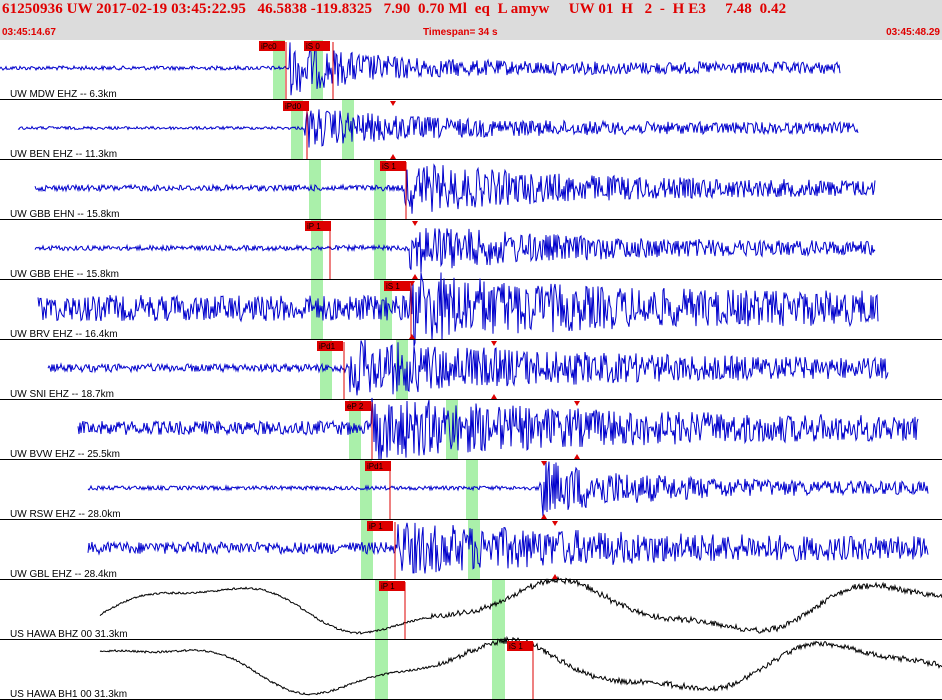 The height and width of the screenshot is (700, 942). Describe the element at coordinates (64, 274) in the screenshot. I see `station-label: UW GBB EHE -- 15.8km` at that location.